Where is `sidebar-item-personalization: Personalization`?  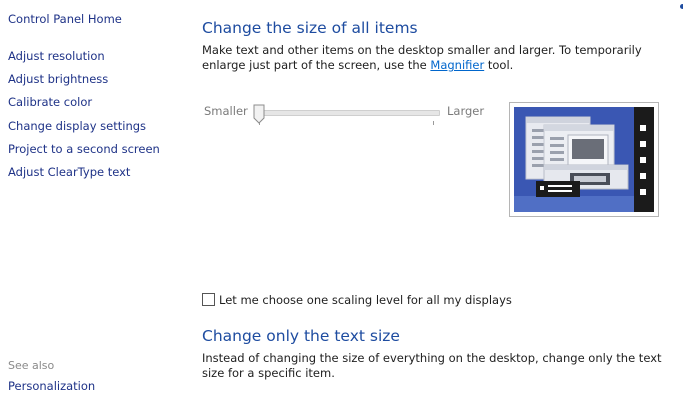 sidebar-item-personalization: Personalization is located at coordinates (51, 386).